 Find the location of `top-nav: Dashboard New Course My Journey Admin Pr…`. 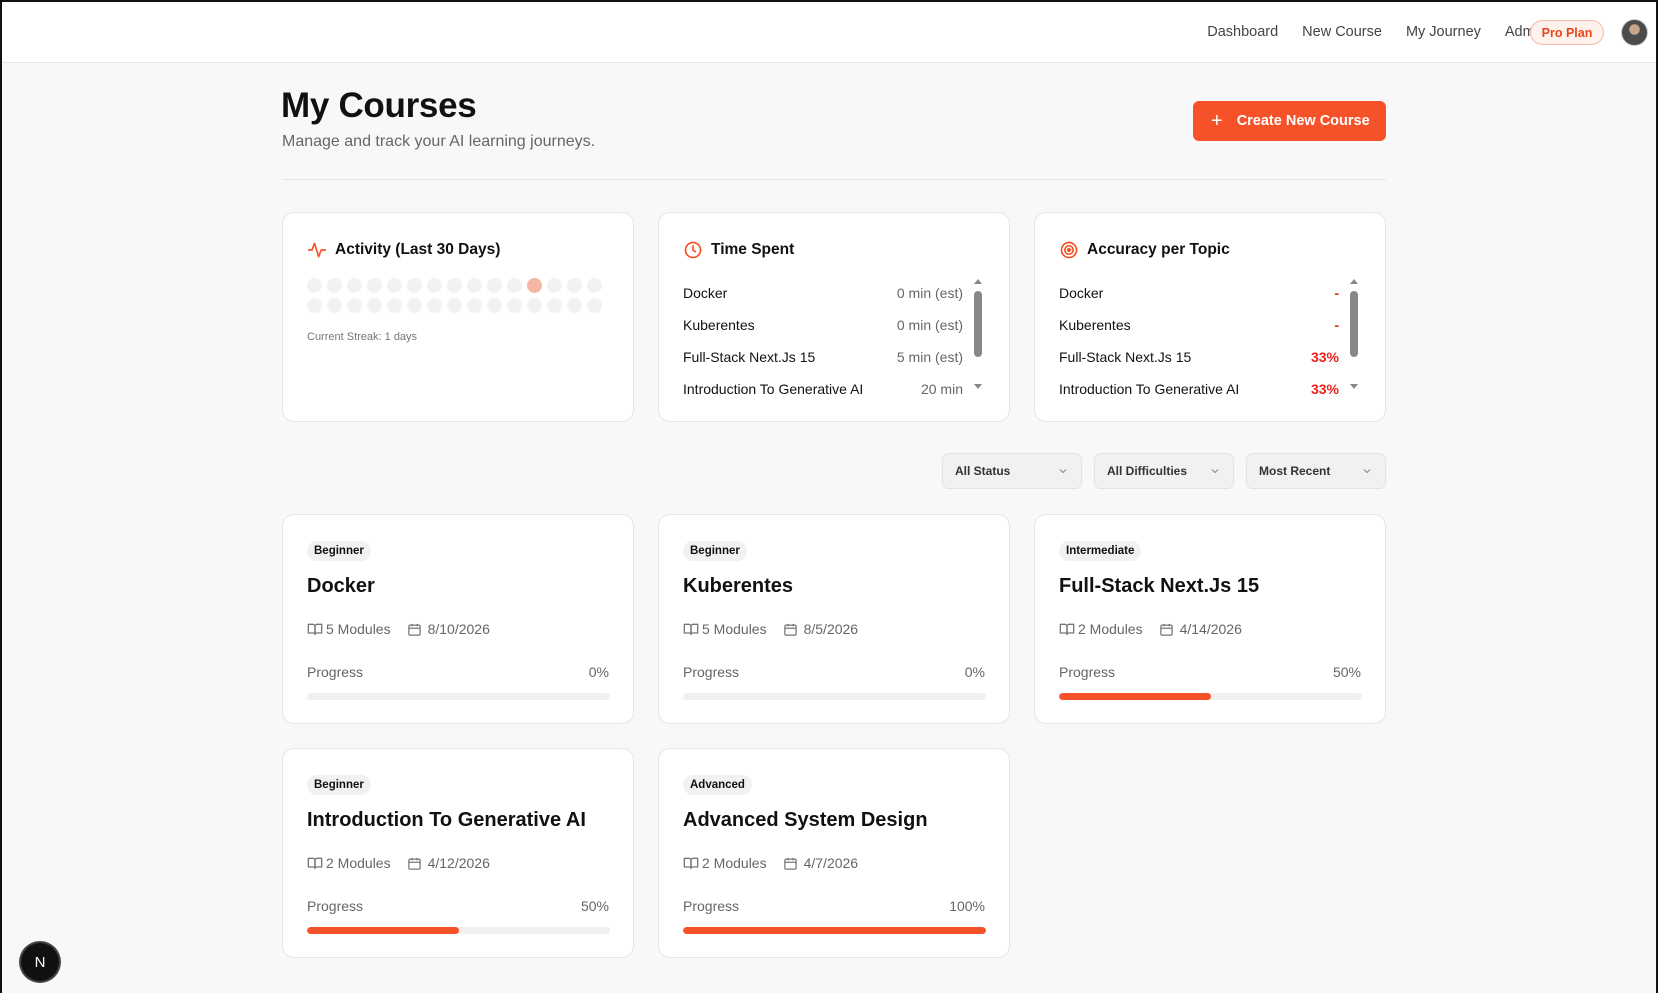

top-nav: Dashboard New Course My Journey Admin Pr… is located at coordinates (829, 31).